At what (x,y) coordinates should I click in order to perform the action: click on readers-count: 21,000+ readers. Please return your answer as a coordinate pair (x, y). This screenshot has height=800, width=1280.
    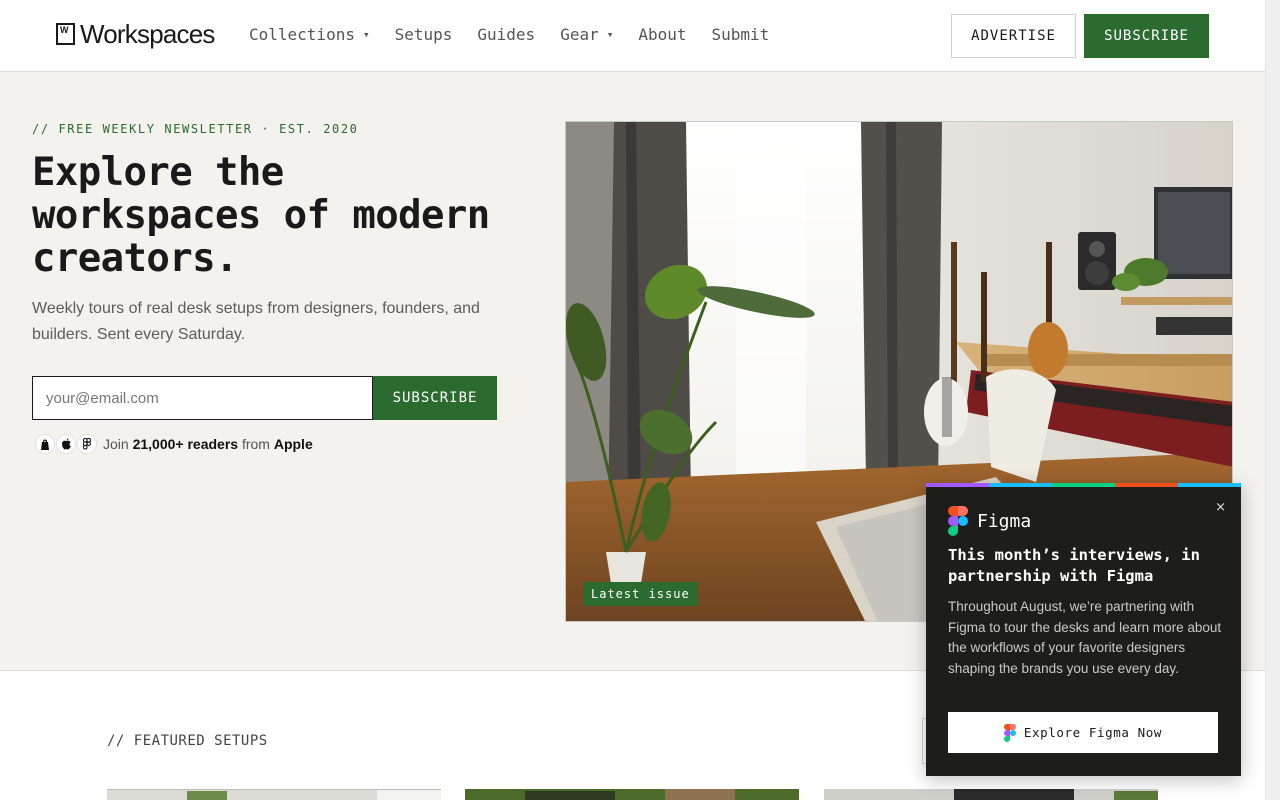
    Looking at the image, I should click on (185, 444).